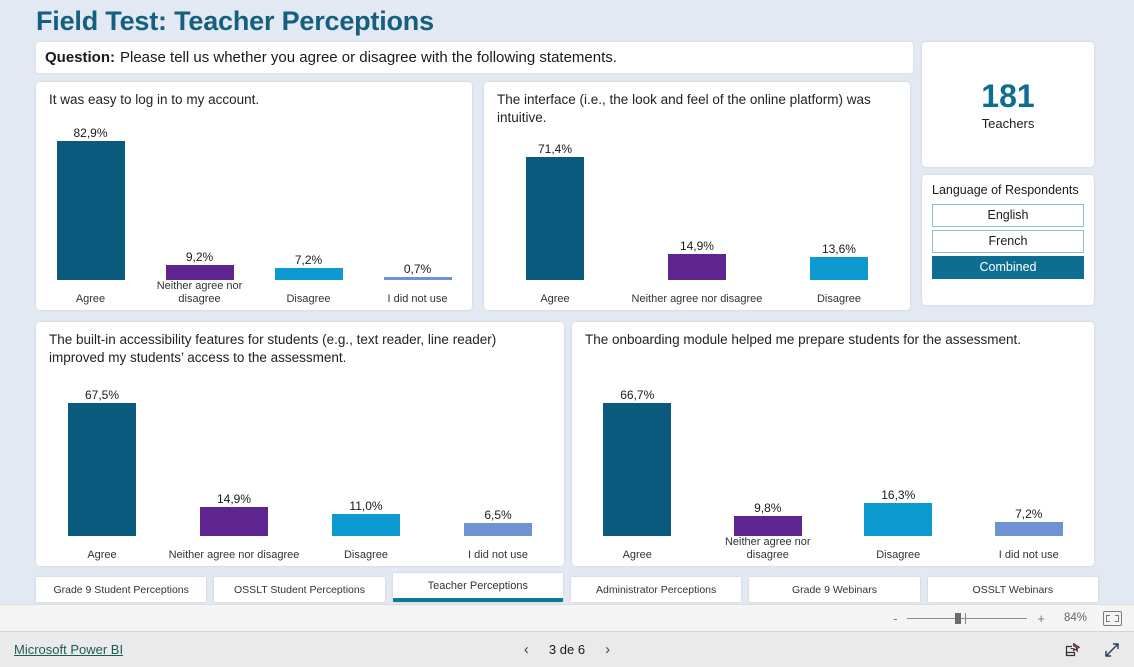 This screenshot has height=667, width=1134. I want to click on page-indicator: 3 de 6, so click(567, 649).